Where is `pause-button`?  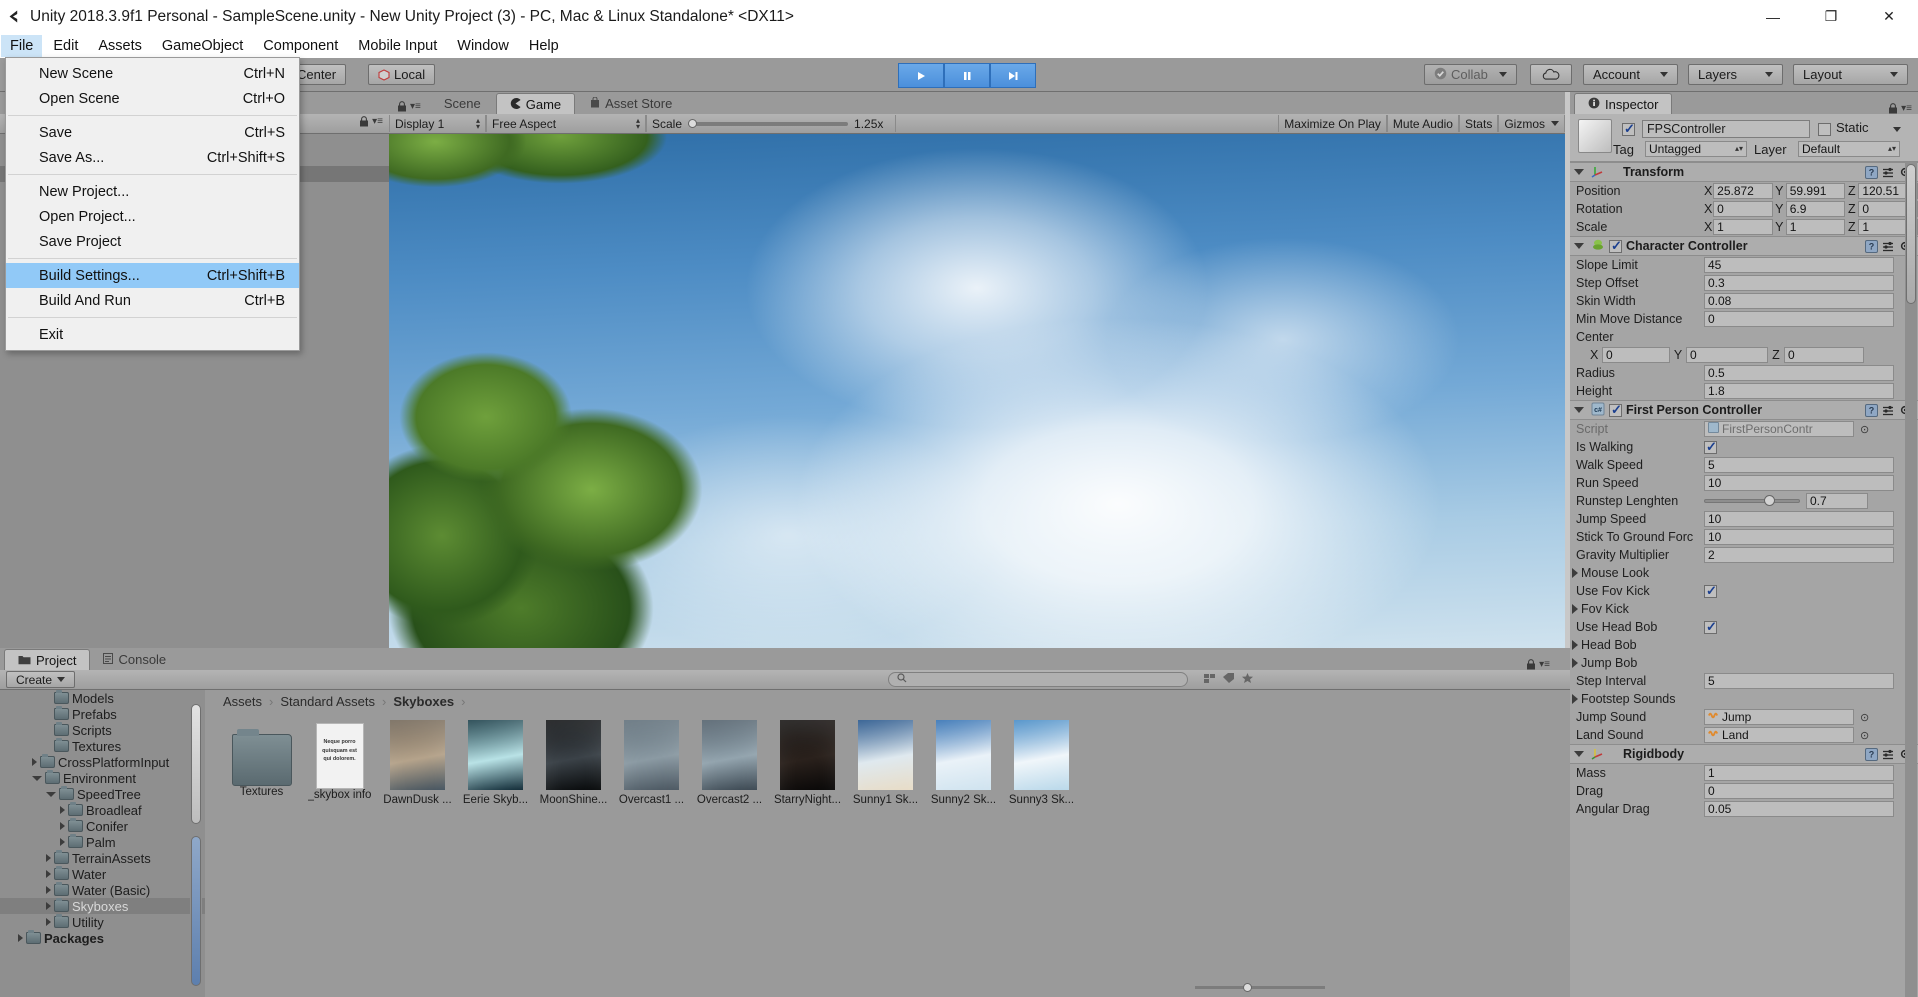
pause-button is located at coordinates (967, 75).